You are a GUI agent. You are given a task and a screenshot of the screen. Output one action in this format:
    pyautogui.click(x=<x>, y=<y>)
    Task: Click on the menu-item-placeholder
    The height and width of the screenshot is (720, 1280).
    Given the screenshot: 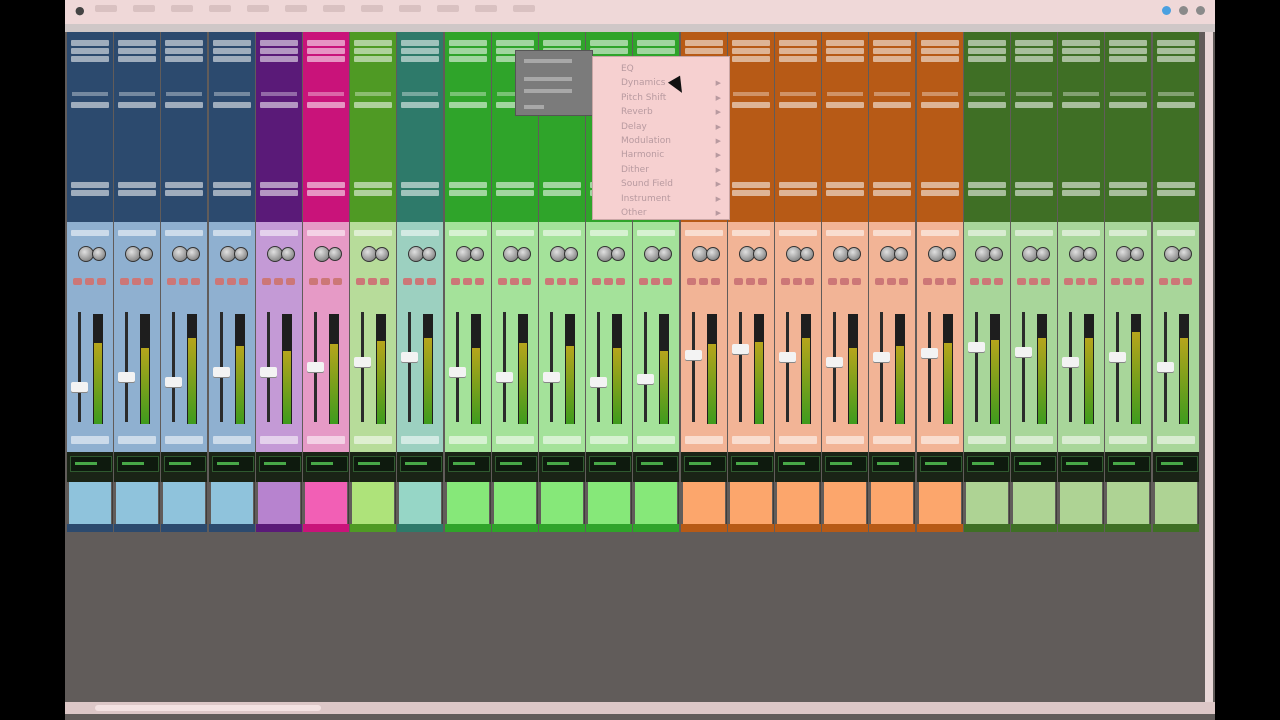 What is the action you would take?
    pyautogui.click(x=548, y=61)
    